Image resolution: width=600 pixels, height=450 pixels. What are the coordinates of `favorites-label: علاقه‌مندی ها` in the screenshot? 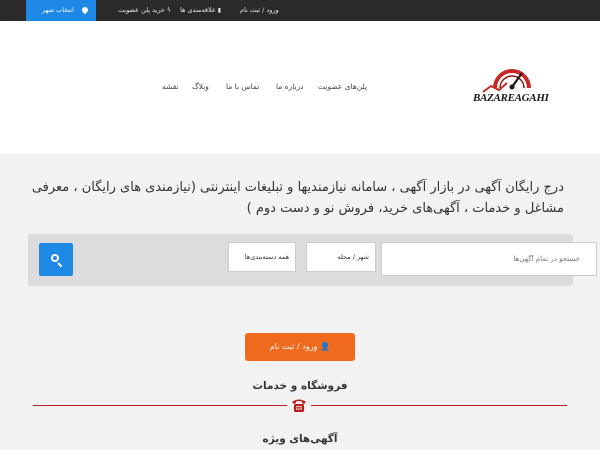 It's located at (198, 10).